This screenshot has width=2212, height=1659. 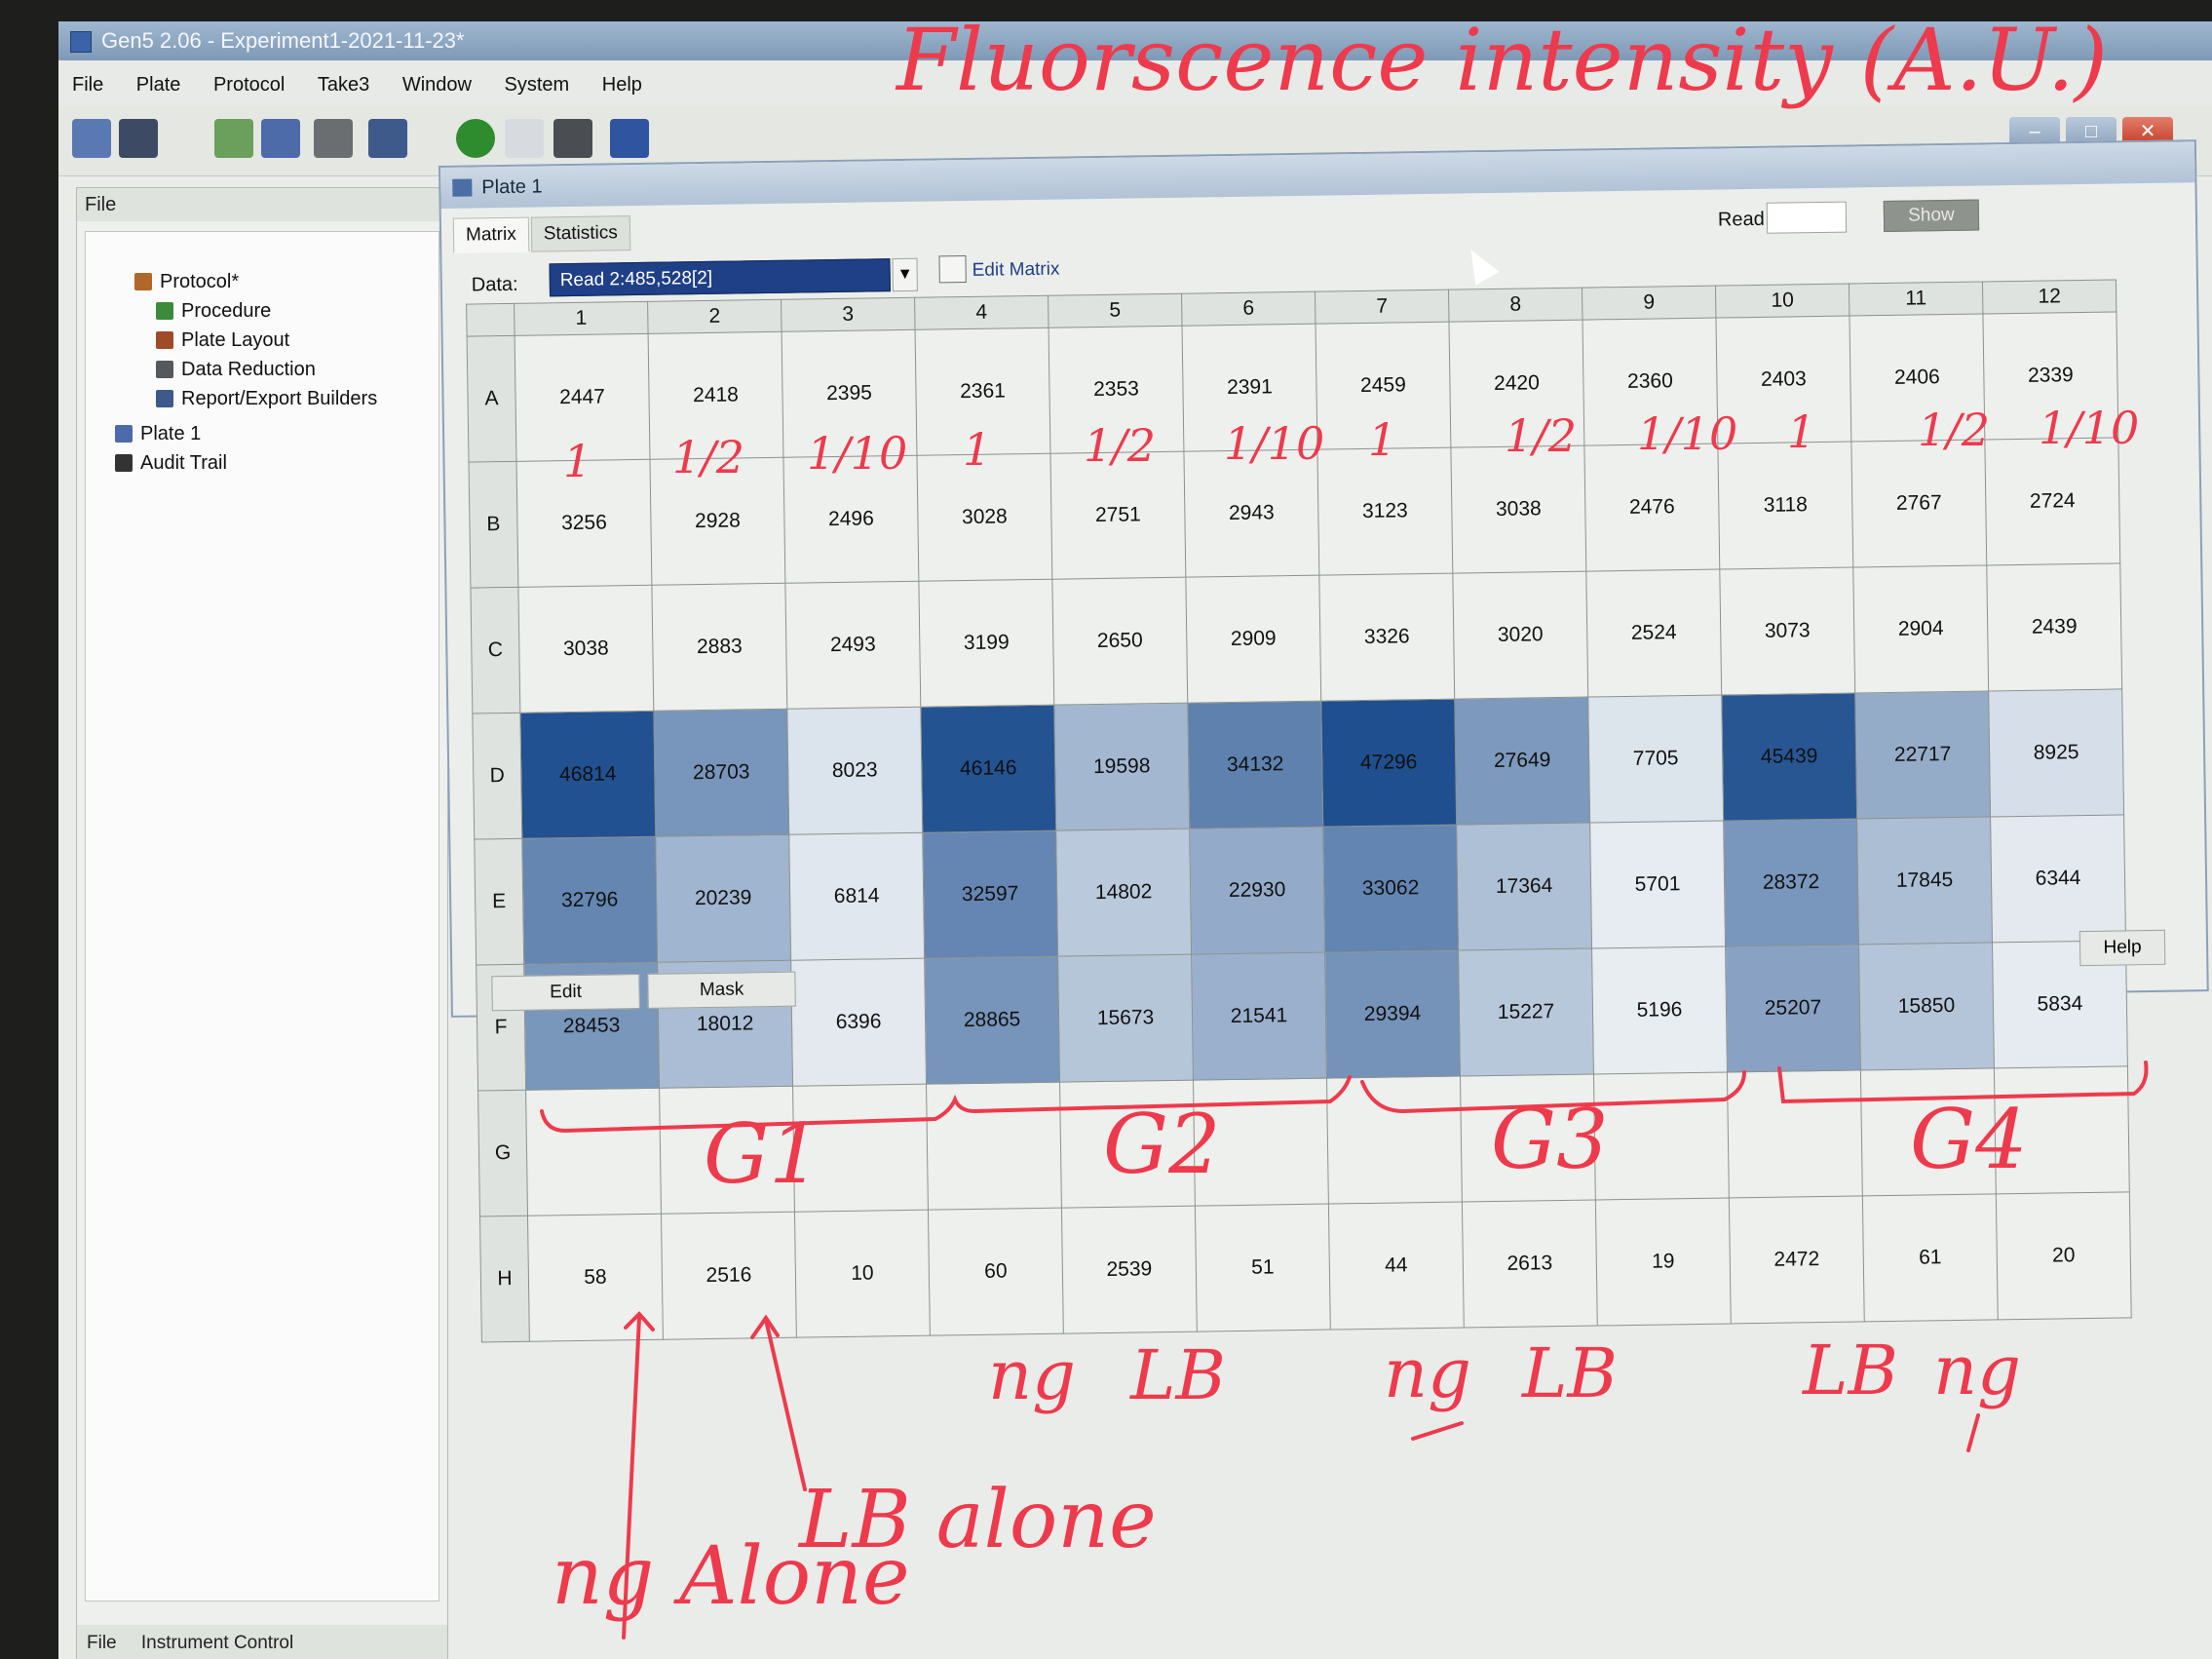 I want to click on bracket-g4, so click(x=1963, y=1082).